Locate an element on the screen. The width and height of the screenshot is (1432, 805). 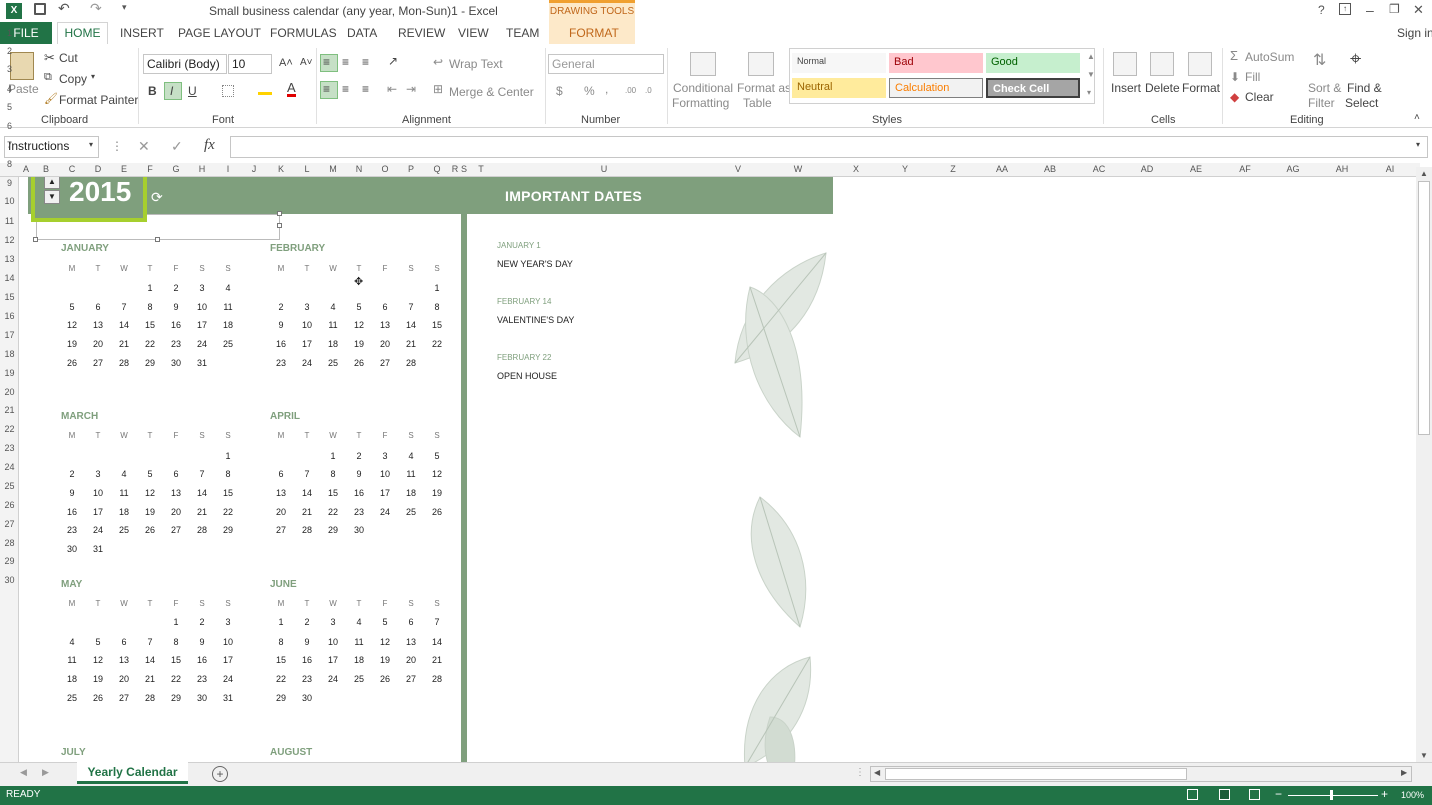
zoom-in-button: + is located at coordinates (1384, 794).